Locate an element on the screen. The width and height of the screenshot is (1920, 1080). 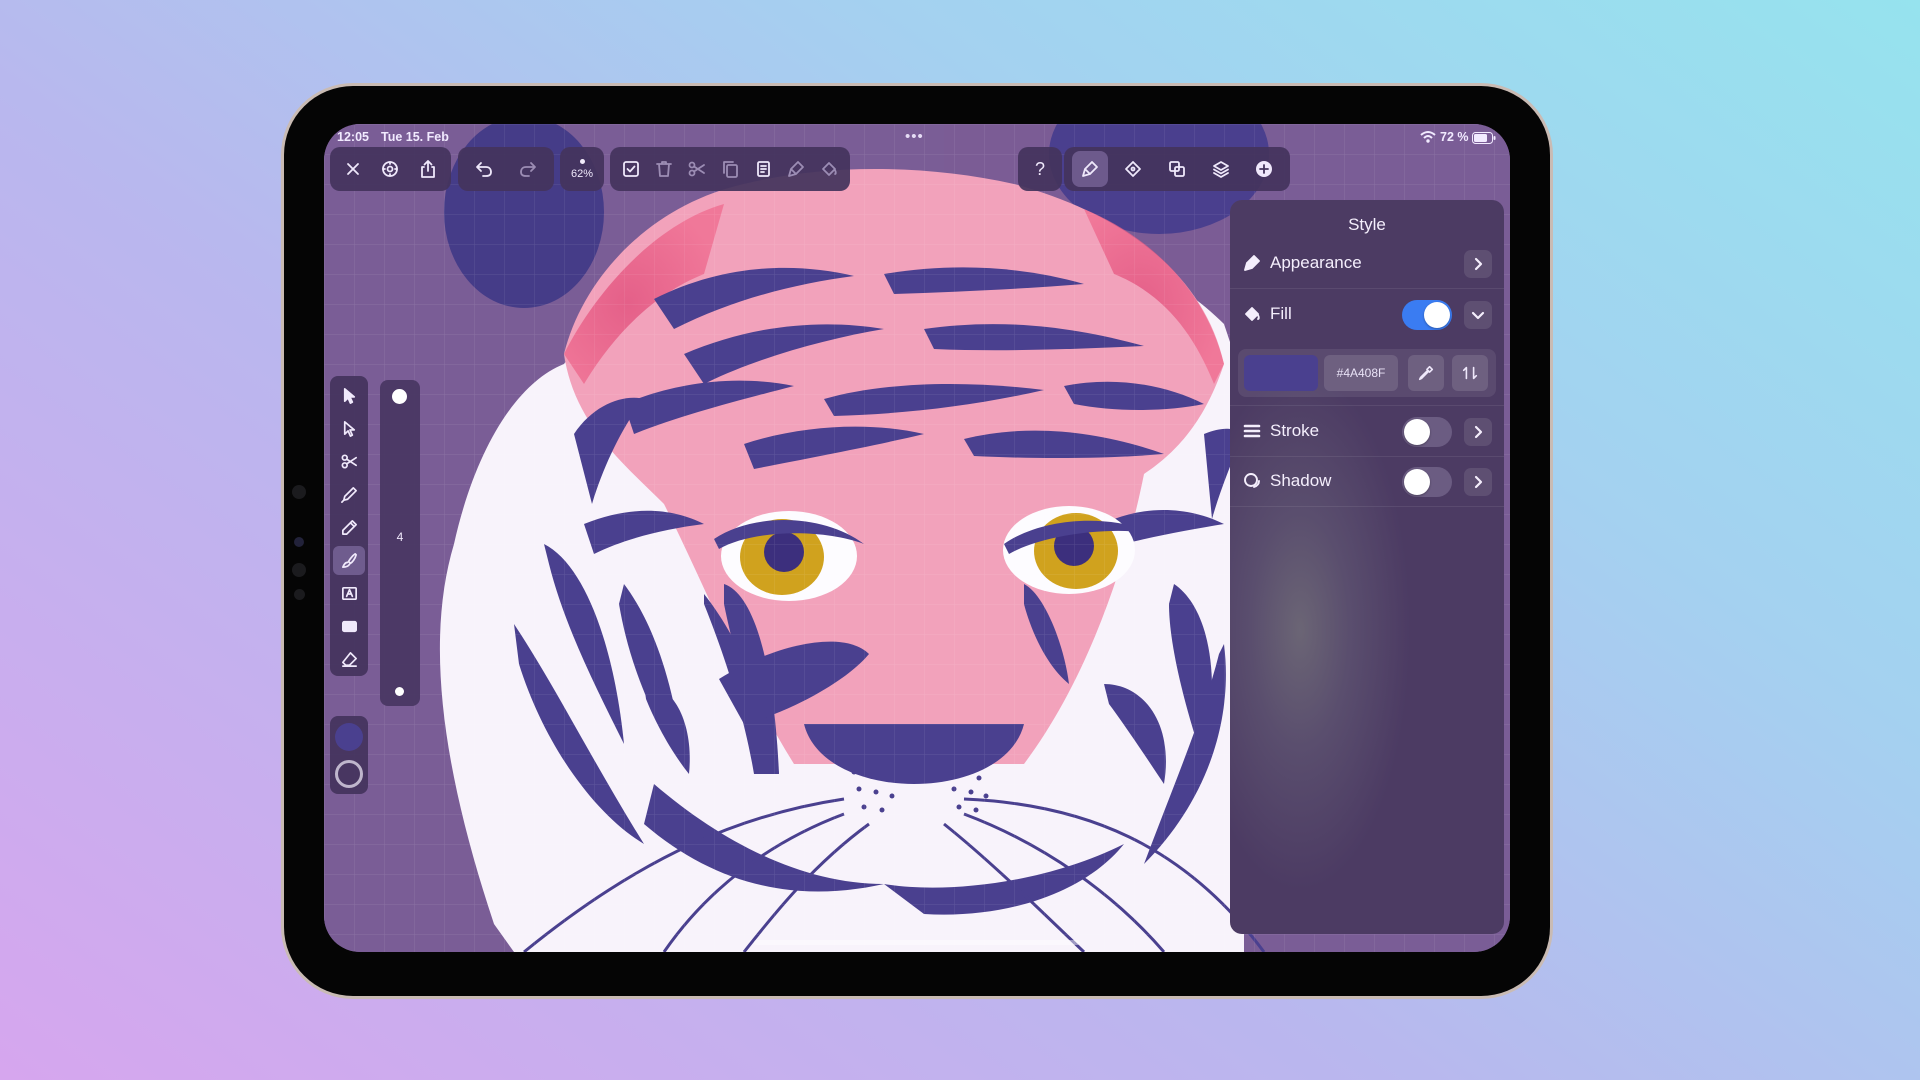
fill-bucket-button is located at coordinates (829, 169).